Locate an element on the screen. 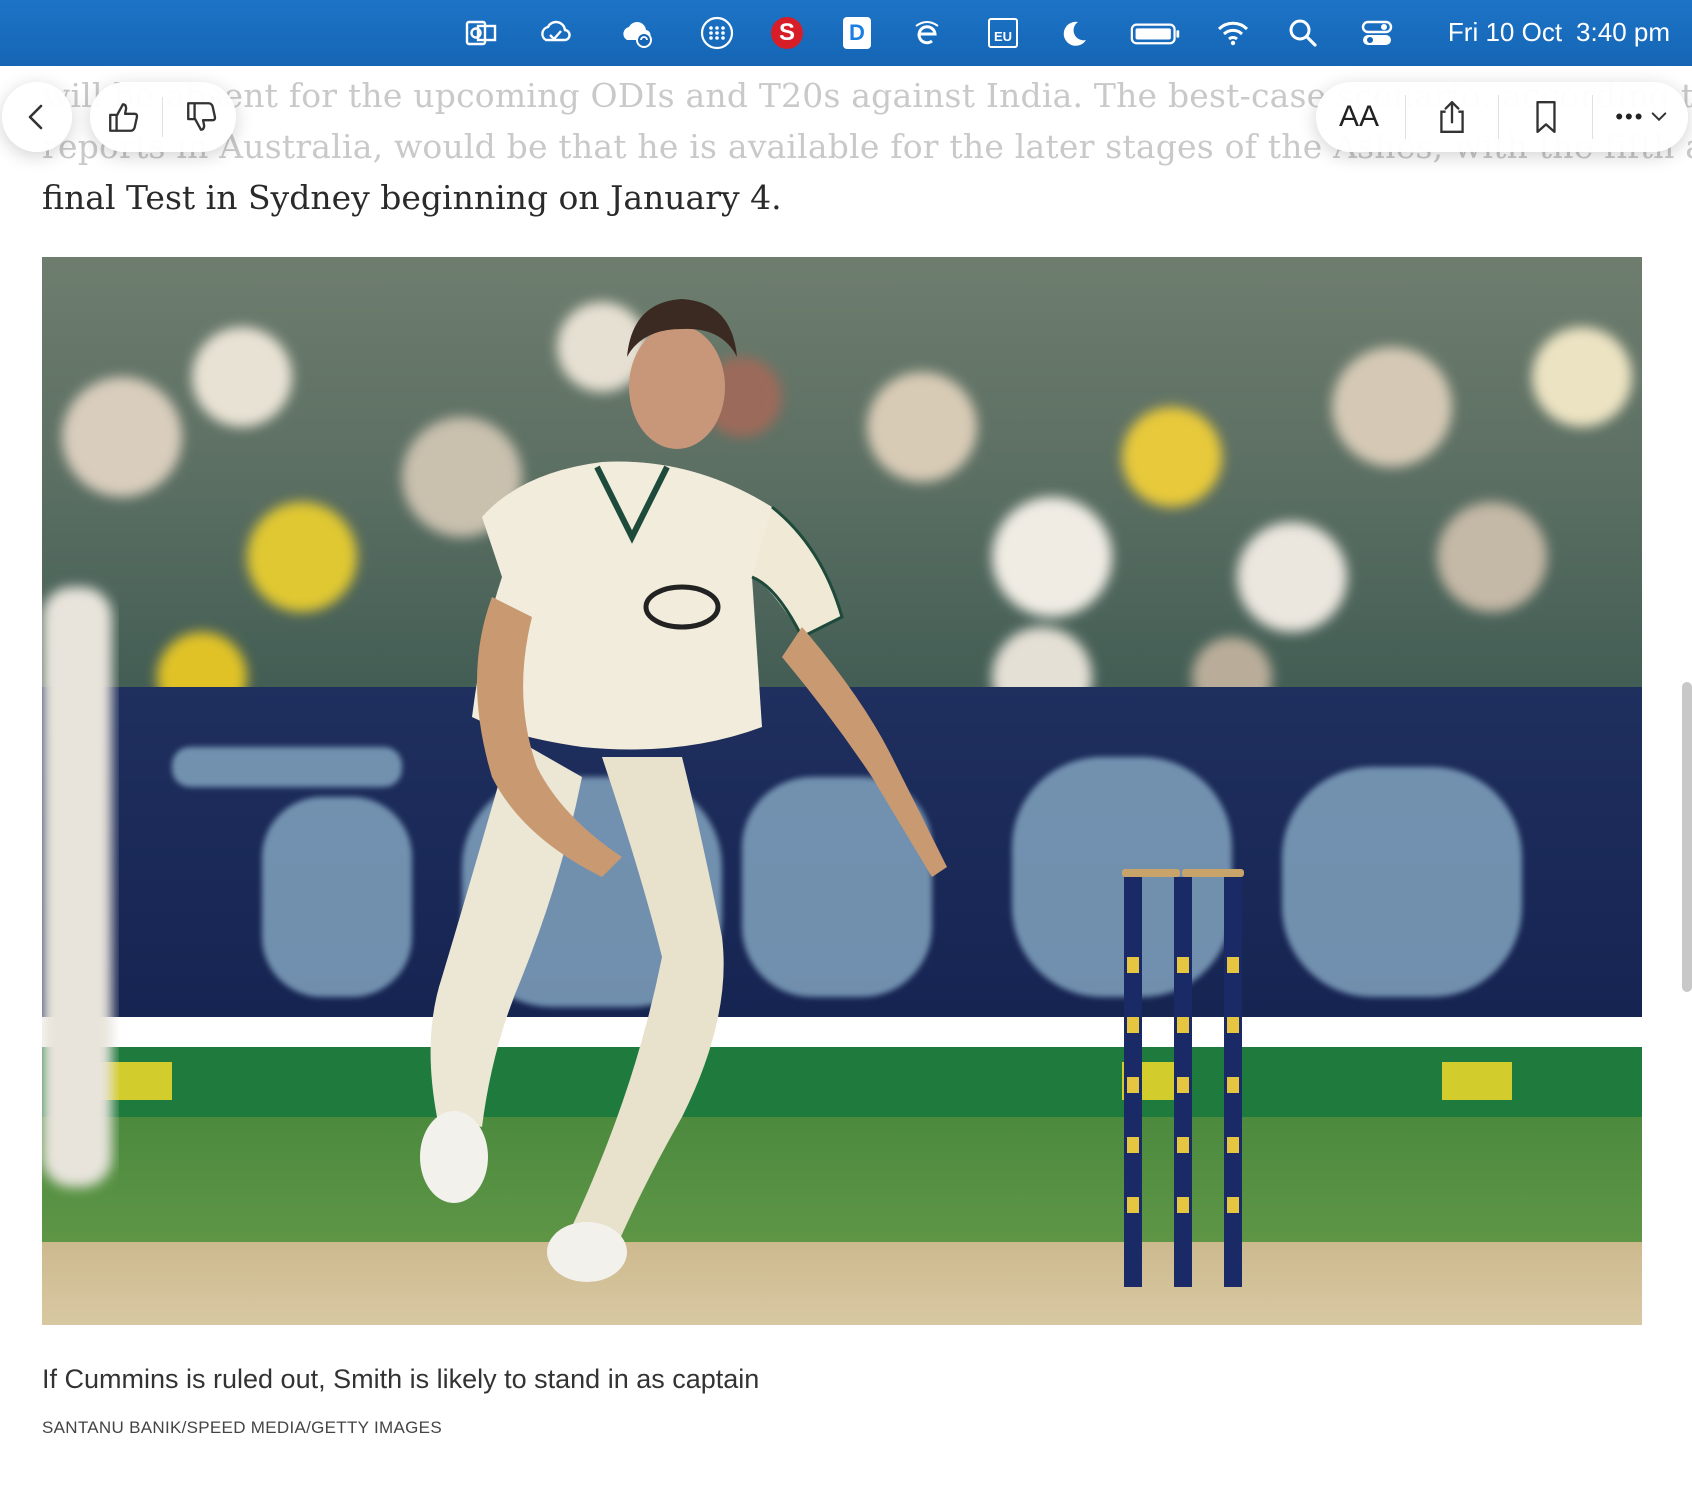  like-button is located at coordinates (124, 117).